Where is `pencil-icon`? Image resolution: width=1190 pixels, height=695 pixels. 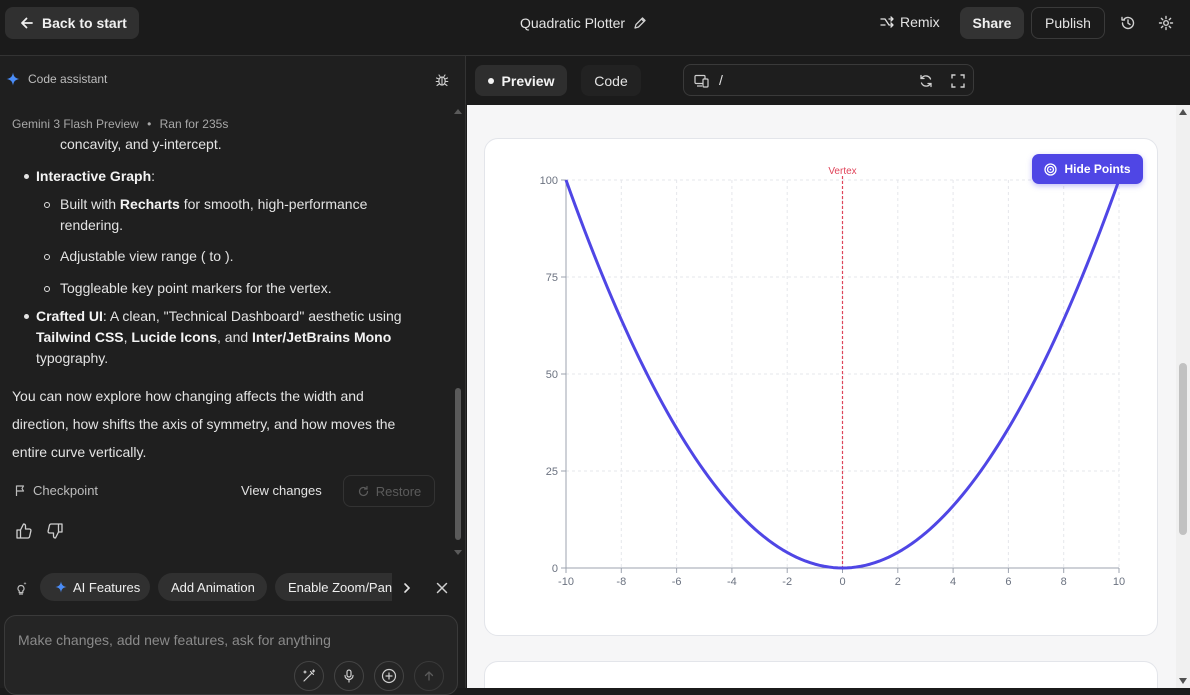
pencil-icon is located at coordinates (640, 23).